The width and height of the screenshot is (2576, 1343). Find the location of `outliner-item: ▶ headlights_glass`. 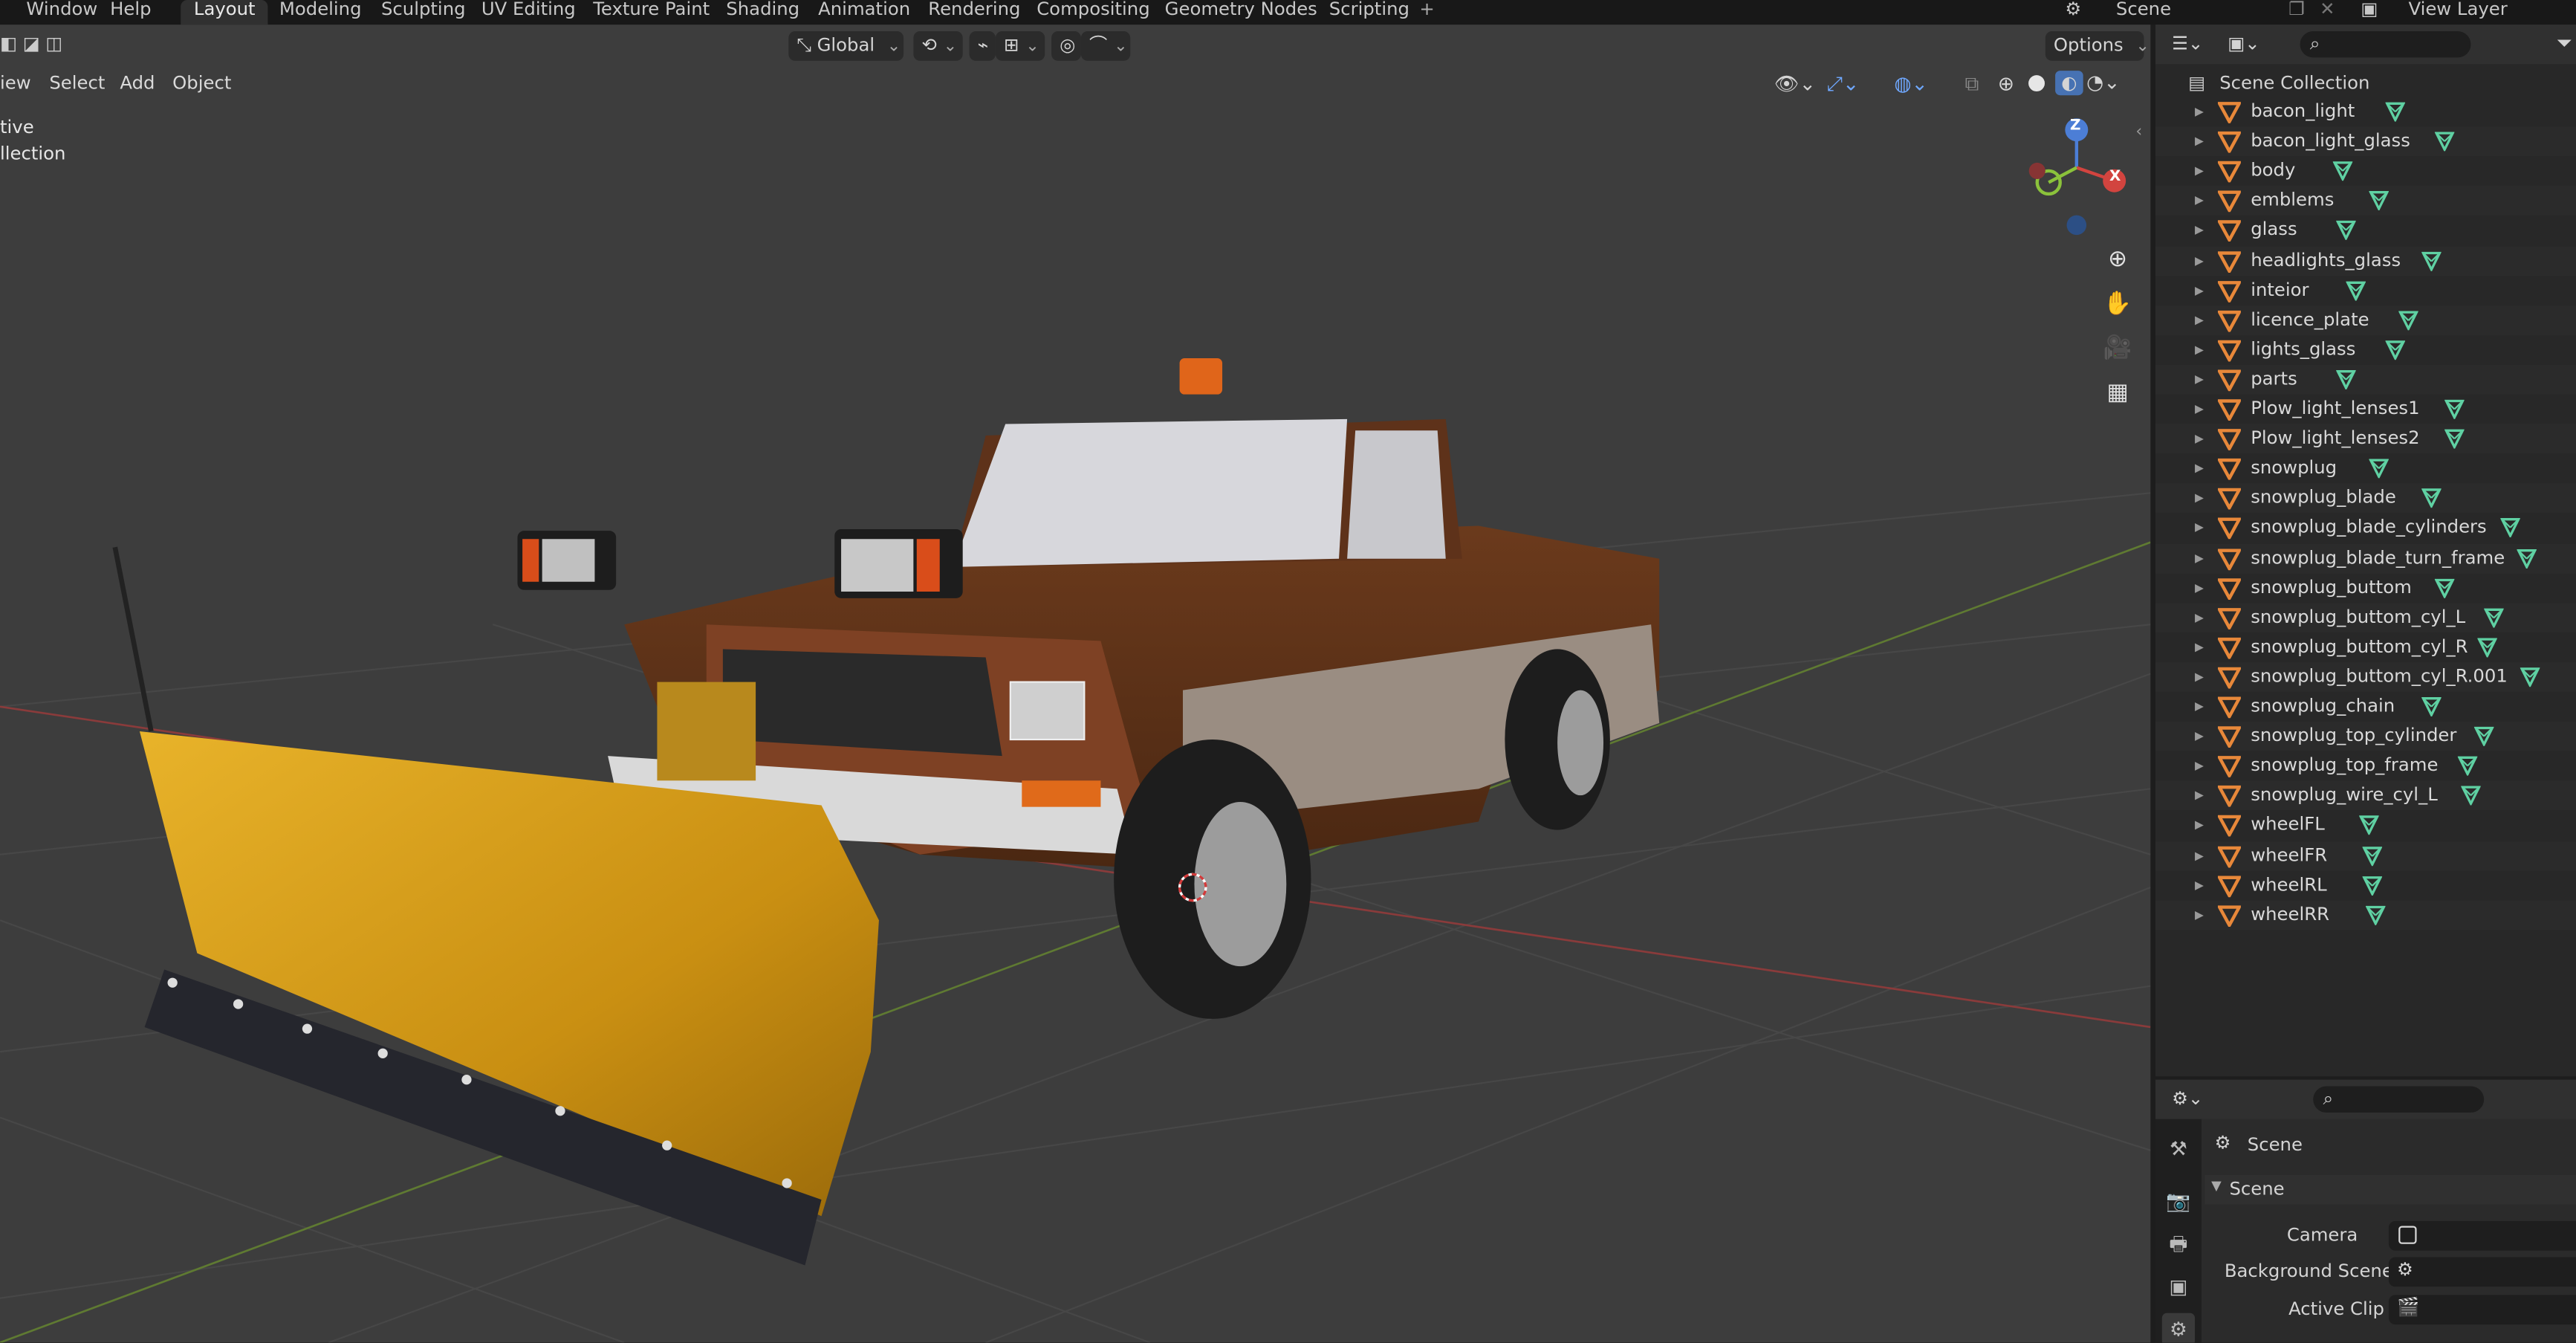

outliner-item: ▶ headlights_glass is located at coordinates (2365, 260).